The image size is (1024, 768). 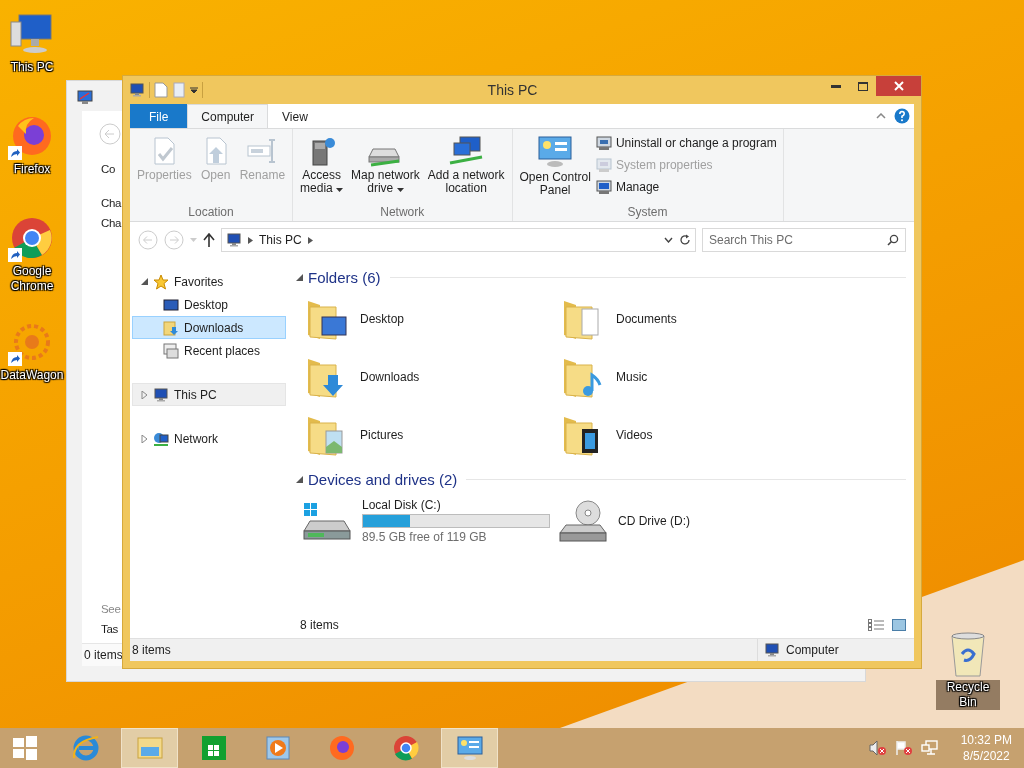 What do you see at coordinates (458, 240) in the screenshot?
I see `address-bar: This PC` at bounding box center [458, 240].